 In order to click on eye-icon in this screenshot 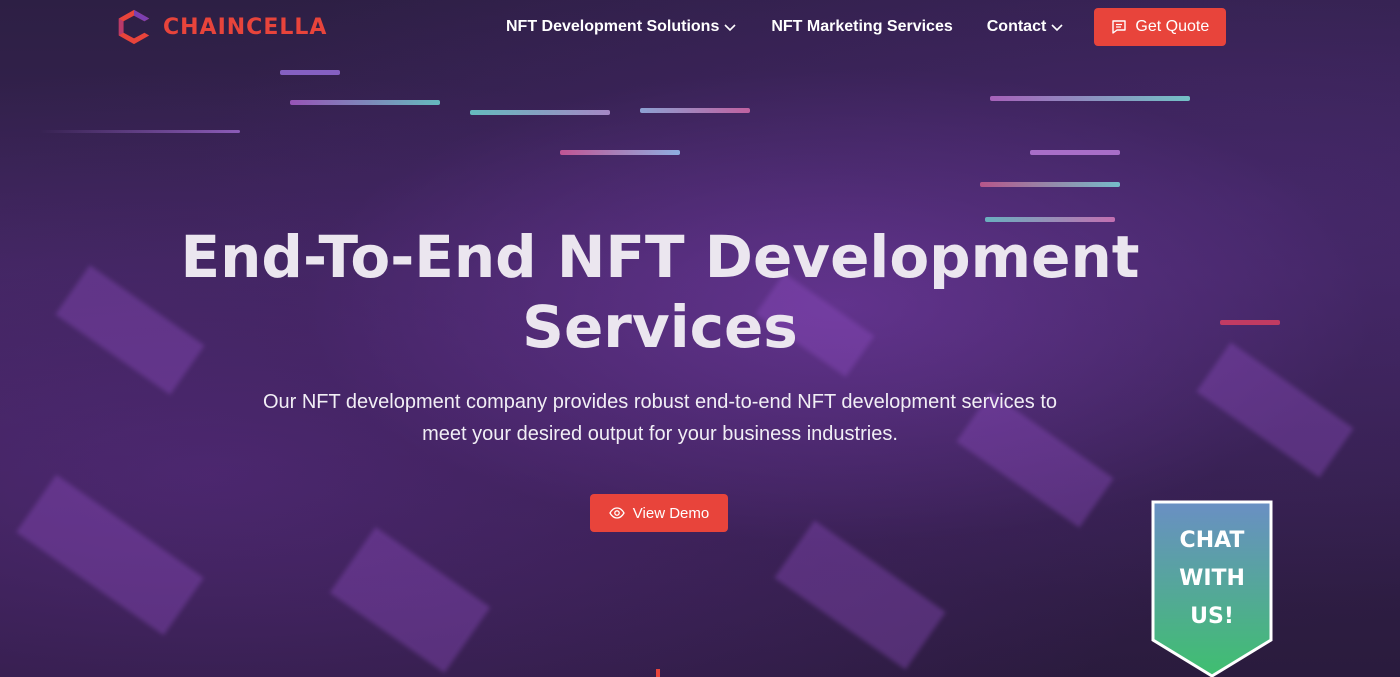, I will do `click(617, 513)`.